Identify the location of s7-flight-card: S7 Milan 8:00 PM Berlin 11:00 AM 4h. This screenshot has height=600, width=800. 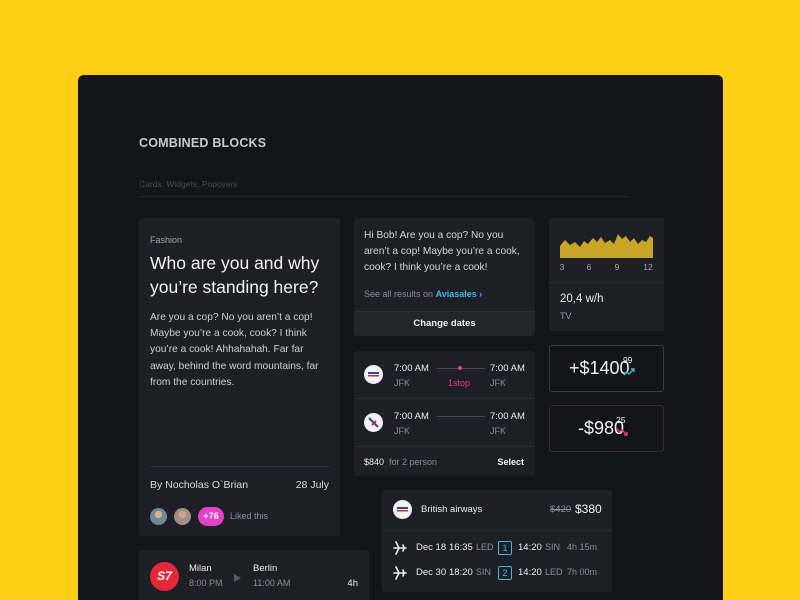
(254, 575).